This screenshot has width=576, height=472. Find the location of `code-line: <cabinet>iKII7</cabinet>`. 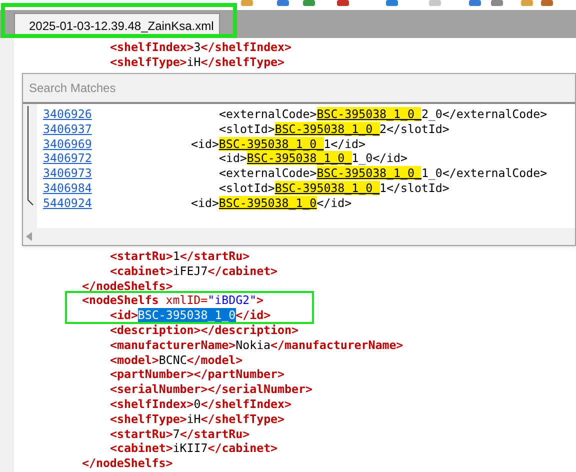

code-line: <cabinet>iKII7</cabinet> is located at coordinates (194, 449).